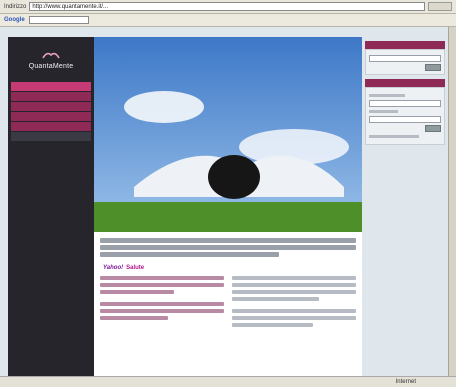 Image resolution: width=456 pixels, height=387 pixels. Describe the element at coordinates (14, 20) in the screenshot. I see `google-toolbar-brand: Google` at that location.